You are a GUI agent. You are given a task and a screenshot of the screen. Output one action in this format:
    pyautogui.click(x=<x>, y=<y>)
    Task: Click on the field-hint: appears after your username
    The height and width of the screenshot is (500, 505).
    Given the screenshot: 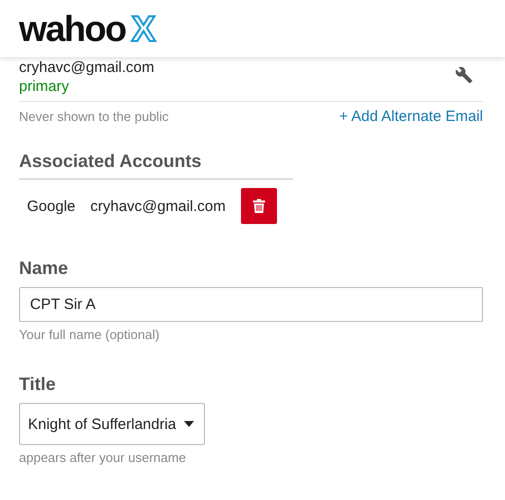 What is the action you would take?
    pyautogui.click(x=102, y=457)
    